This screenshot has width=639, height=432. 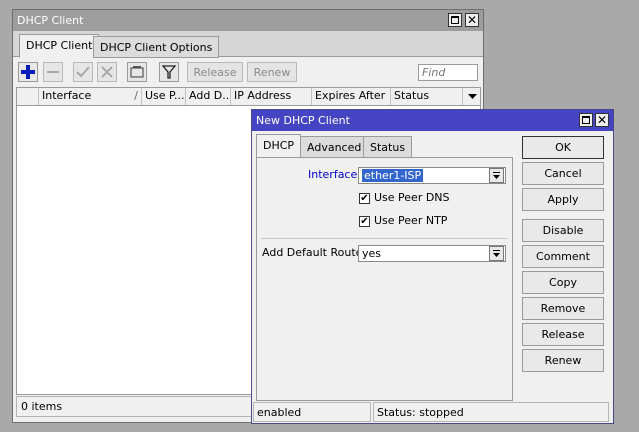 I want to click on enable-button, so click(x=83, y=72).